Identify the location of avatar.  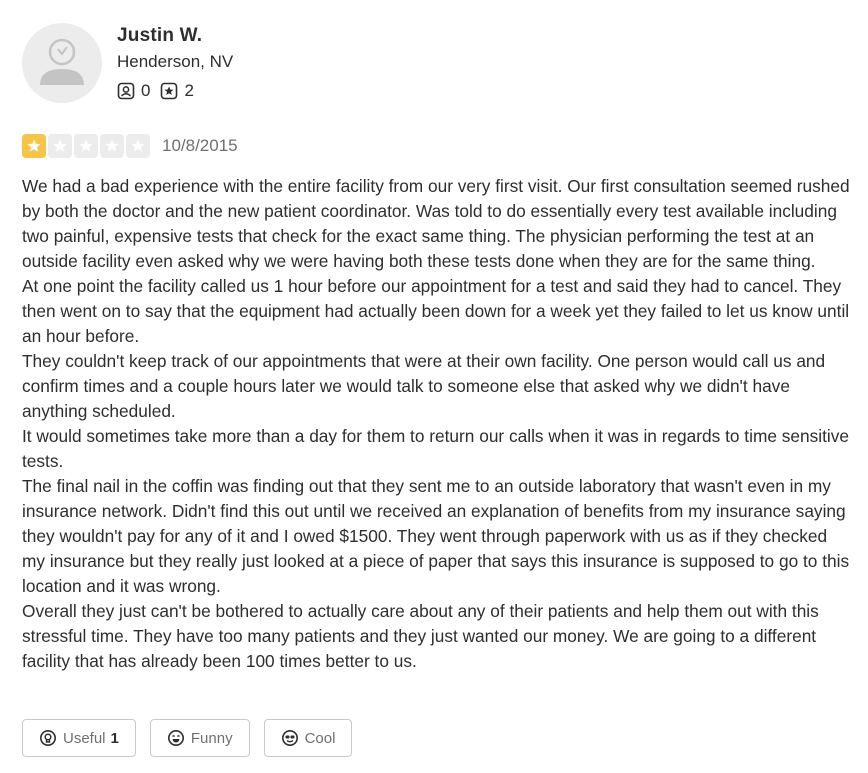
(62, 63).